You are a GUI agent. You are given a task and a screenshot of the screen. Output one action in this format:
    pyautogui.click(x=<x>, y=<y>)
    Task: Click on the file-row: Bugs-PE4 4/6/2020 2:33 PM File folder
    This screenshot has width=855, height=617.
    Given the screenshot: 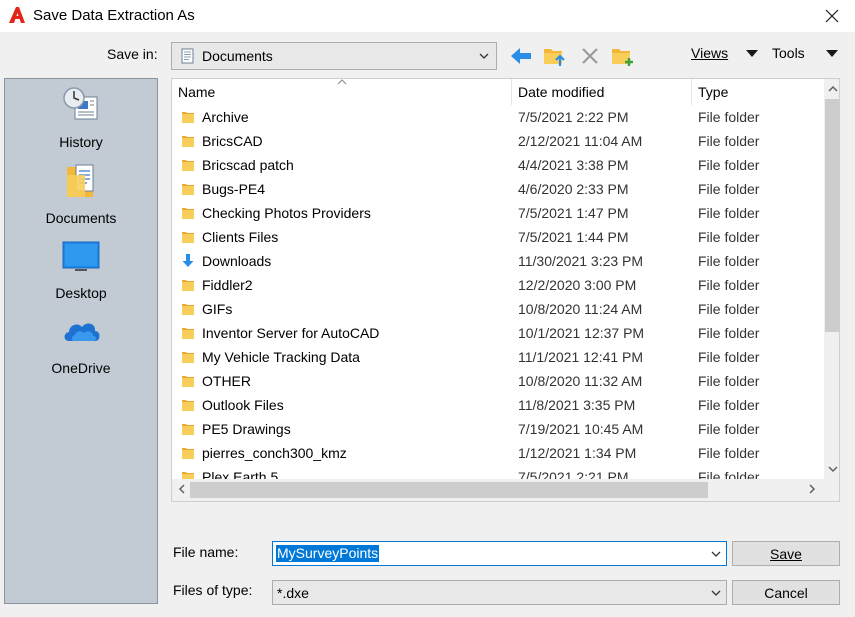 What is the action you would take?
    pyautogui.click(x=498, y=189)
    